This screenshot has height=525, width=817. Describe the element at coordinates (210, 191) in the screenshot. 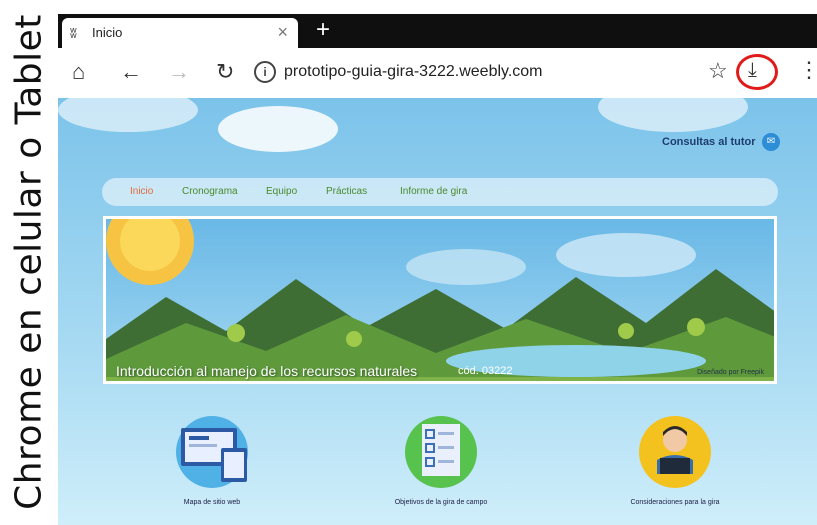

I see `nav-item-cronograma: Cronograma` at that location.